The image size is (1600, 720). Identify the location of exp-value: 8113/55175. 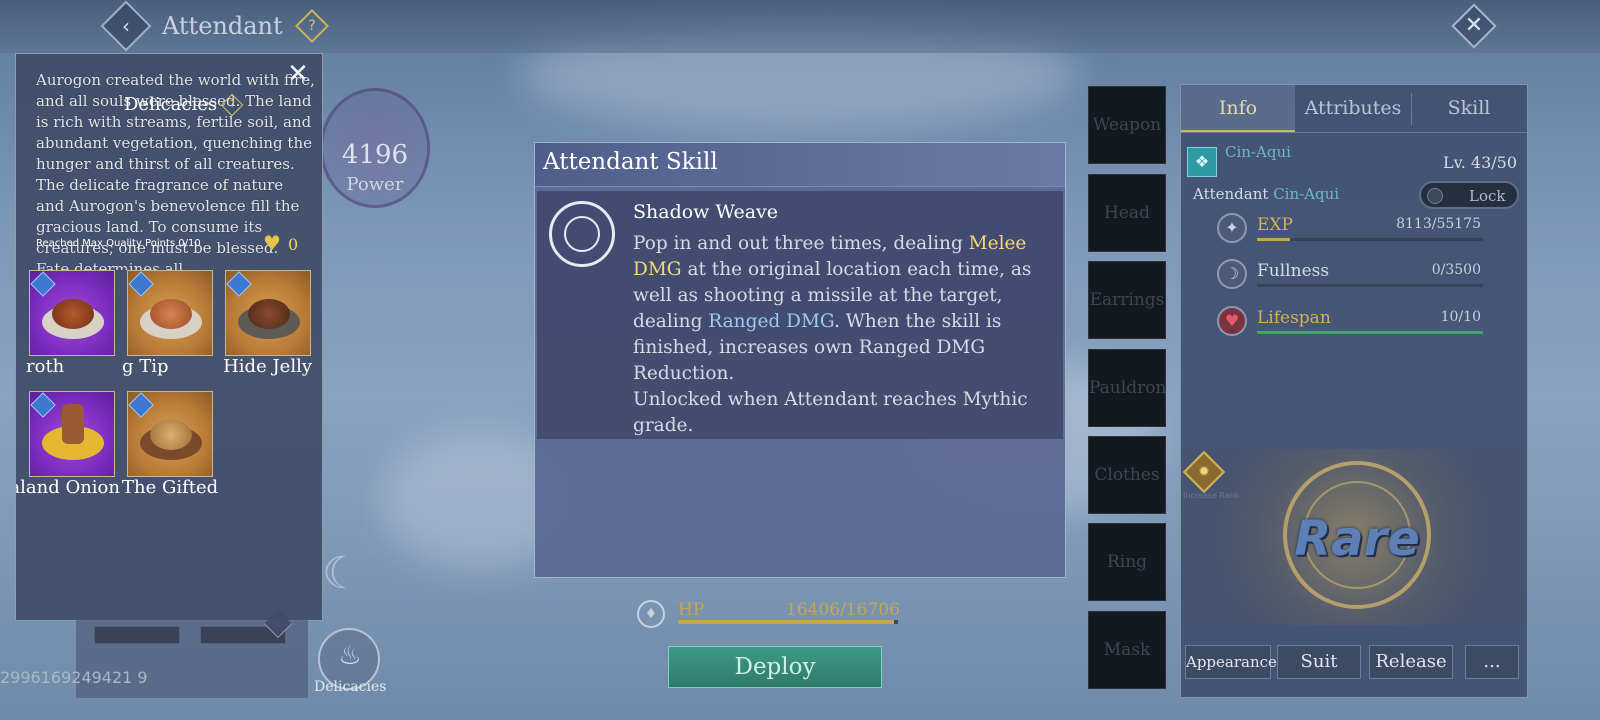
(1438, 224).